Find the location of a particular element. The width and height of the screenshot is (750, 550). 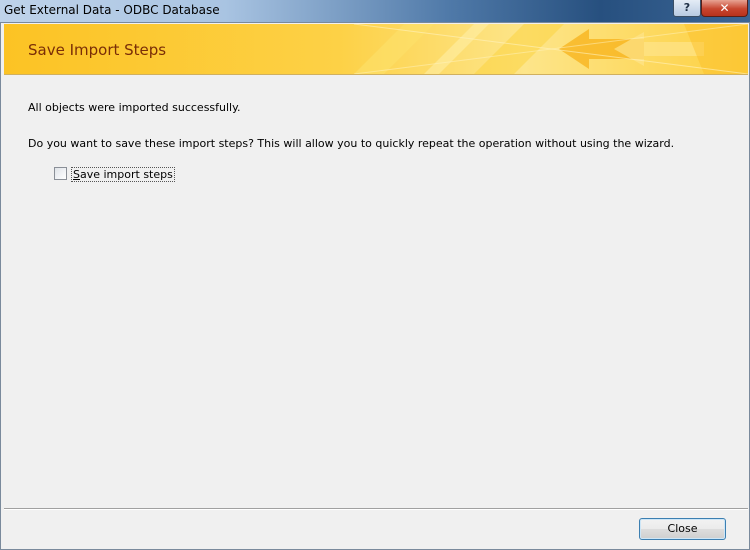

help-icon: ? is located at coordinates (687, 7).